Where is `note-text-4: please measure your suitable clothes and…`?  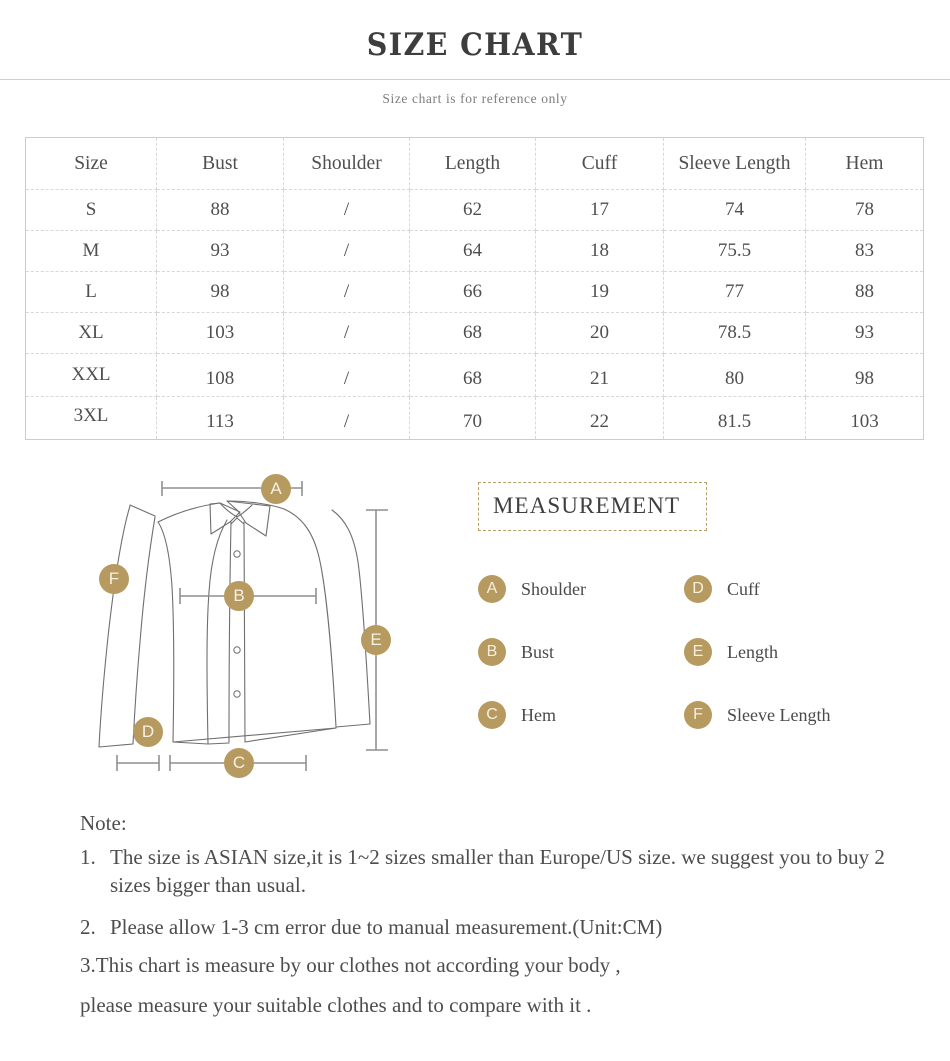
note-text-4: please measure your suitable clothes and… is located at coordinates (336, 1004).